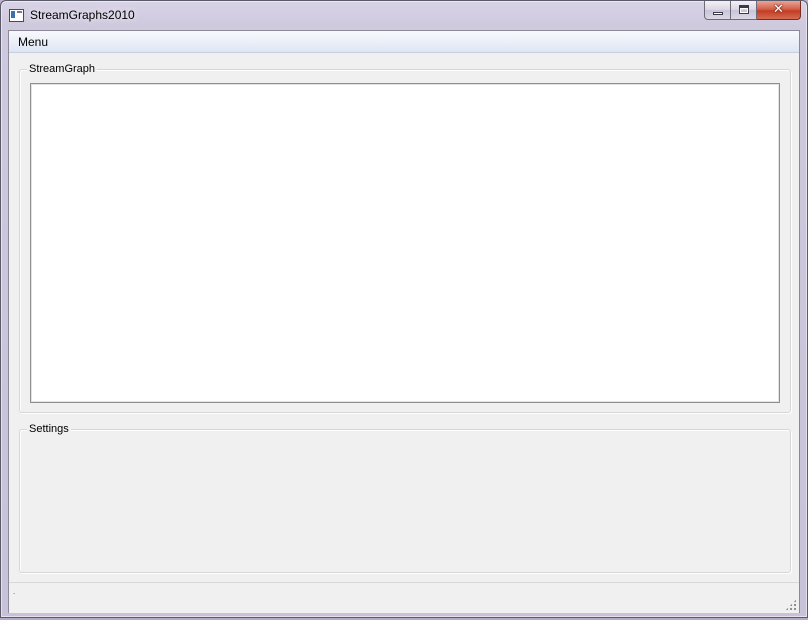  What do you see at coordinates (62, 69) in the screenshot?
I see `streamgraph-group-title: StreamGraph` at bounding box center [62, 69].